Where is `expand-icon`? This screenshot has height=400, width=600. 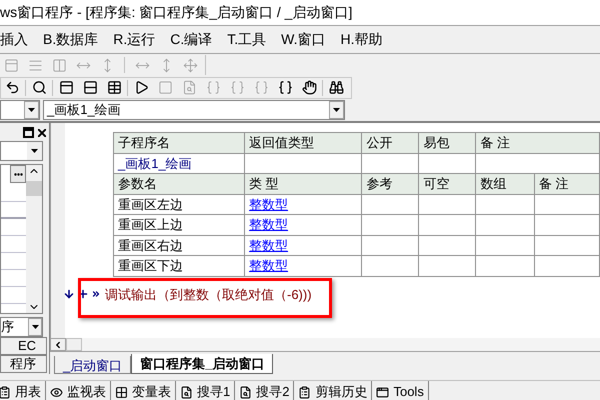 expand-icon is located at coordinates (96, 294).